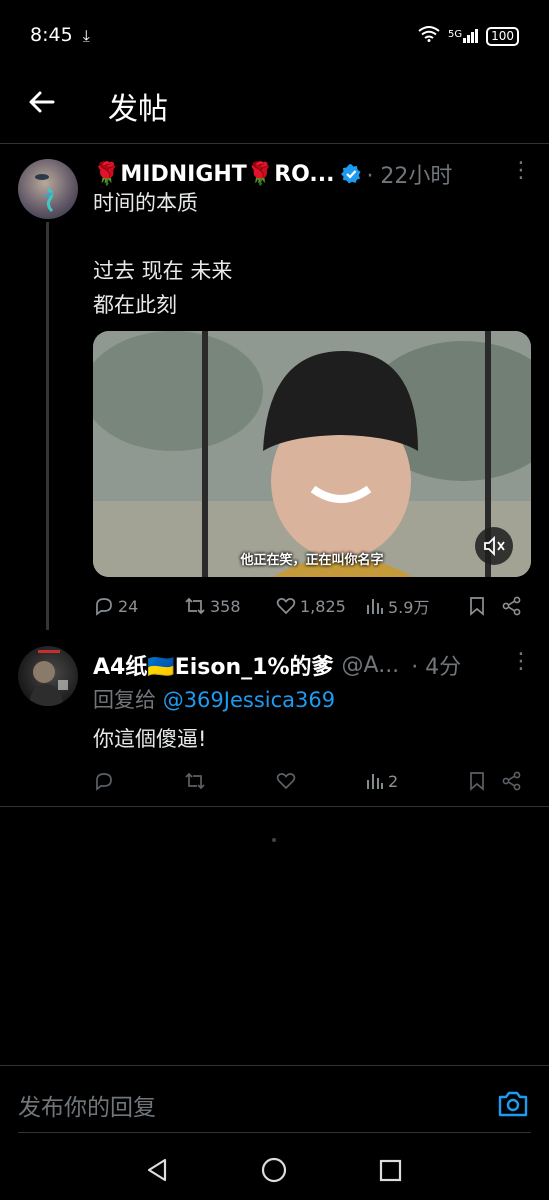  What do you see at coordinates (157, 1172) in the screenshot?
I see `nav-back-icon` at bounding box center [157, 1172].